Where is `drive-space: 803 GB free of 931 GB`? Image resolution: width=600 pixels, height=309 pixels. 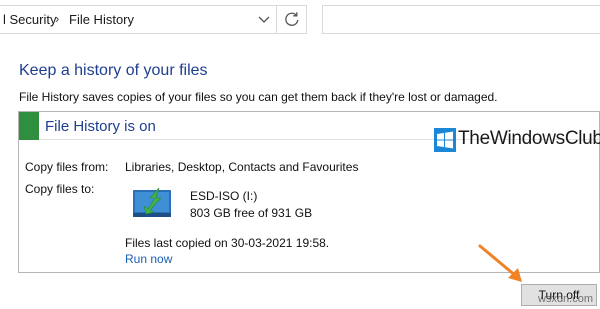 drive-space: 803 GB free of 931 GB is located at coordinates (251, 213).